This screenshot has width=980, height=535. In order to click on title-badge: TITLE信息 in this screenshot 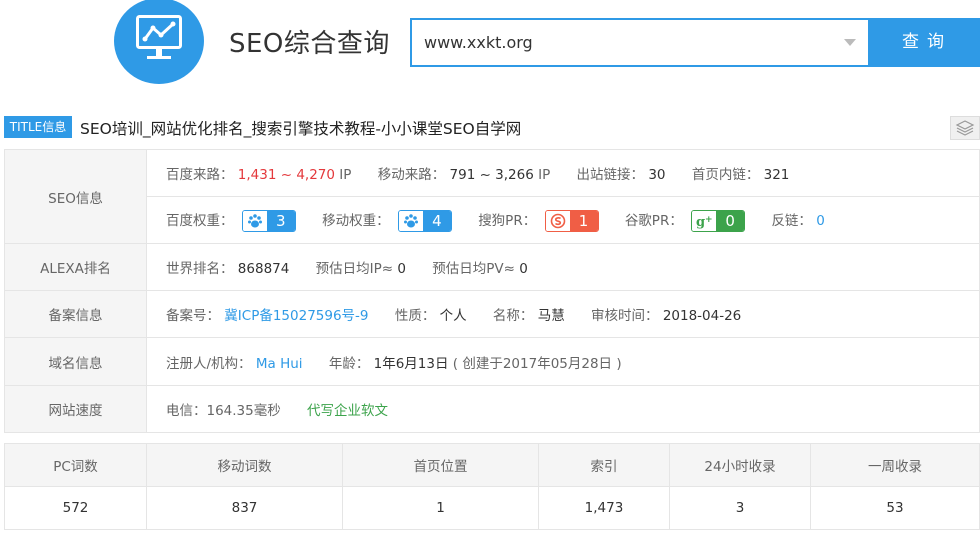, I will do `click(38, 127)`.